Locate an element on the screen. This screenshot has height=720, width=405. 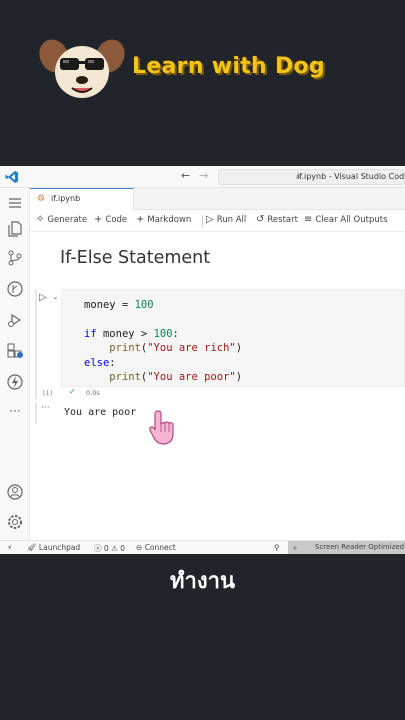
restart-button: ↺ Restart is located at coordinates (277, 219).